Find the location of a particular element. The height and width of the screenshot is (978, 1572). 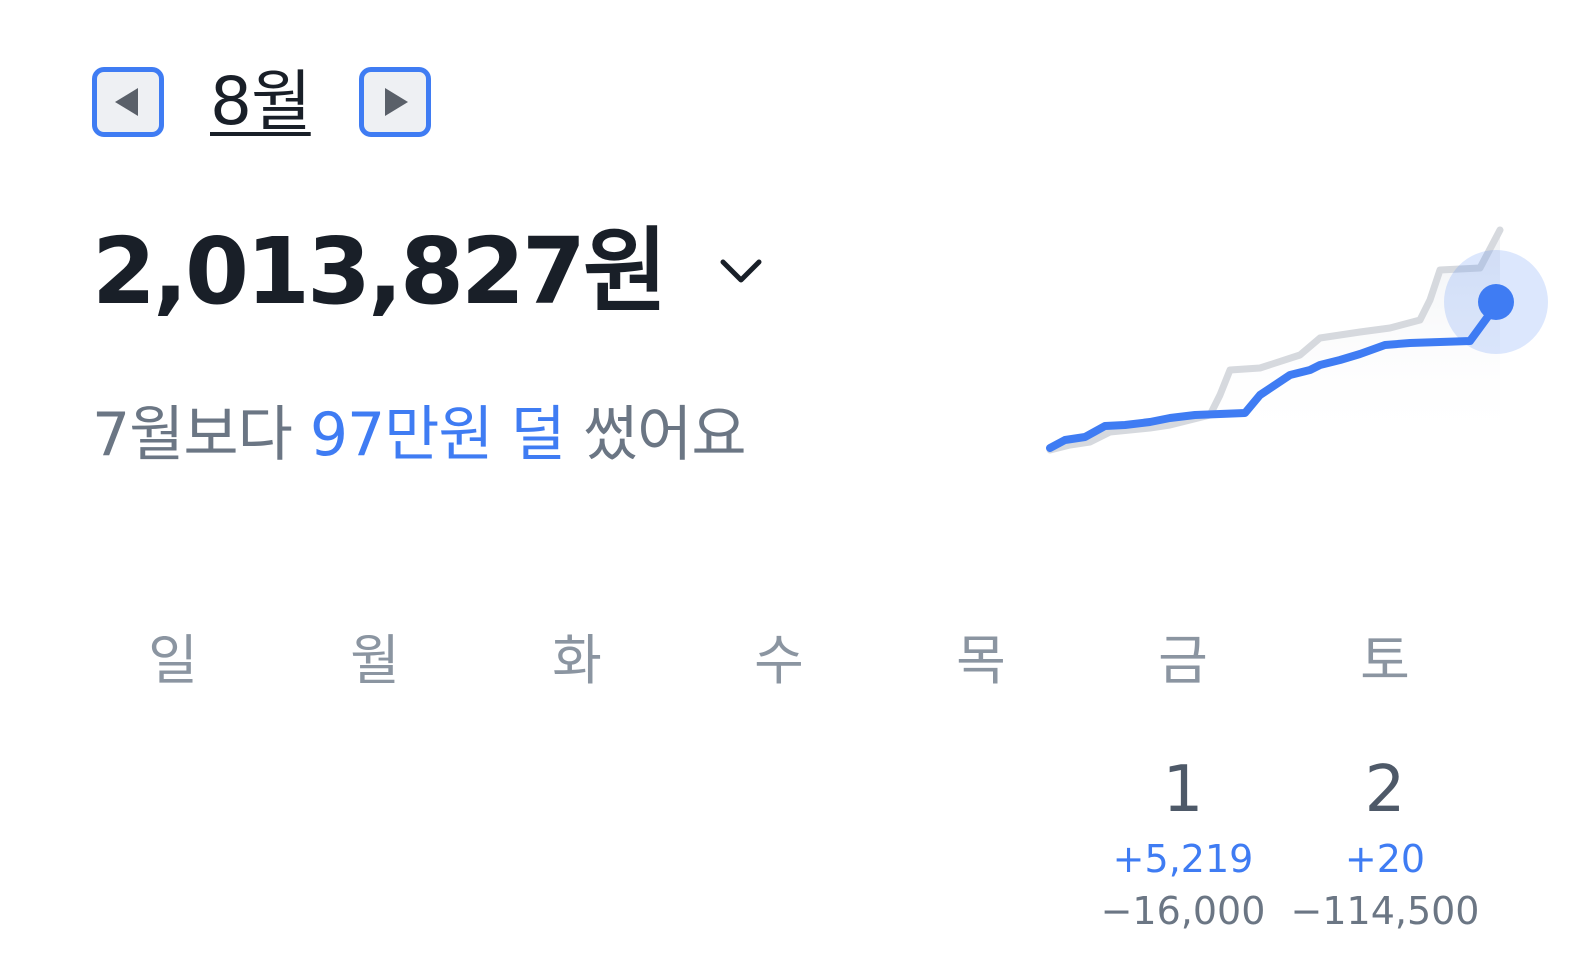

chevron-down-icon is located at coordinates (741, 272).